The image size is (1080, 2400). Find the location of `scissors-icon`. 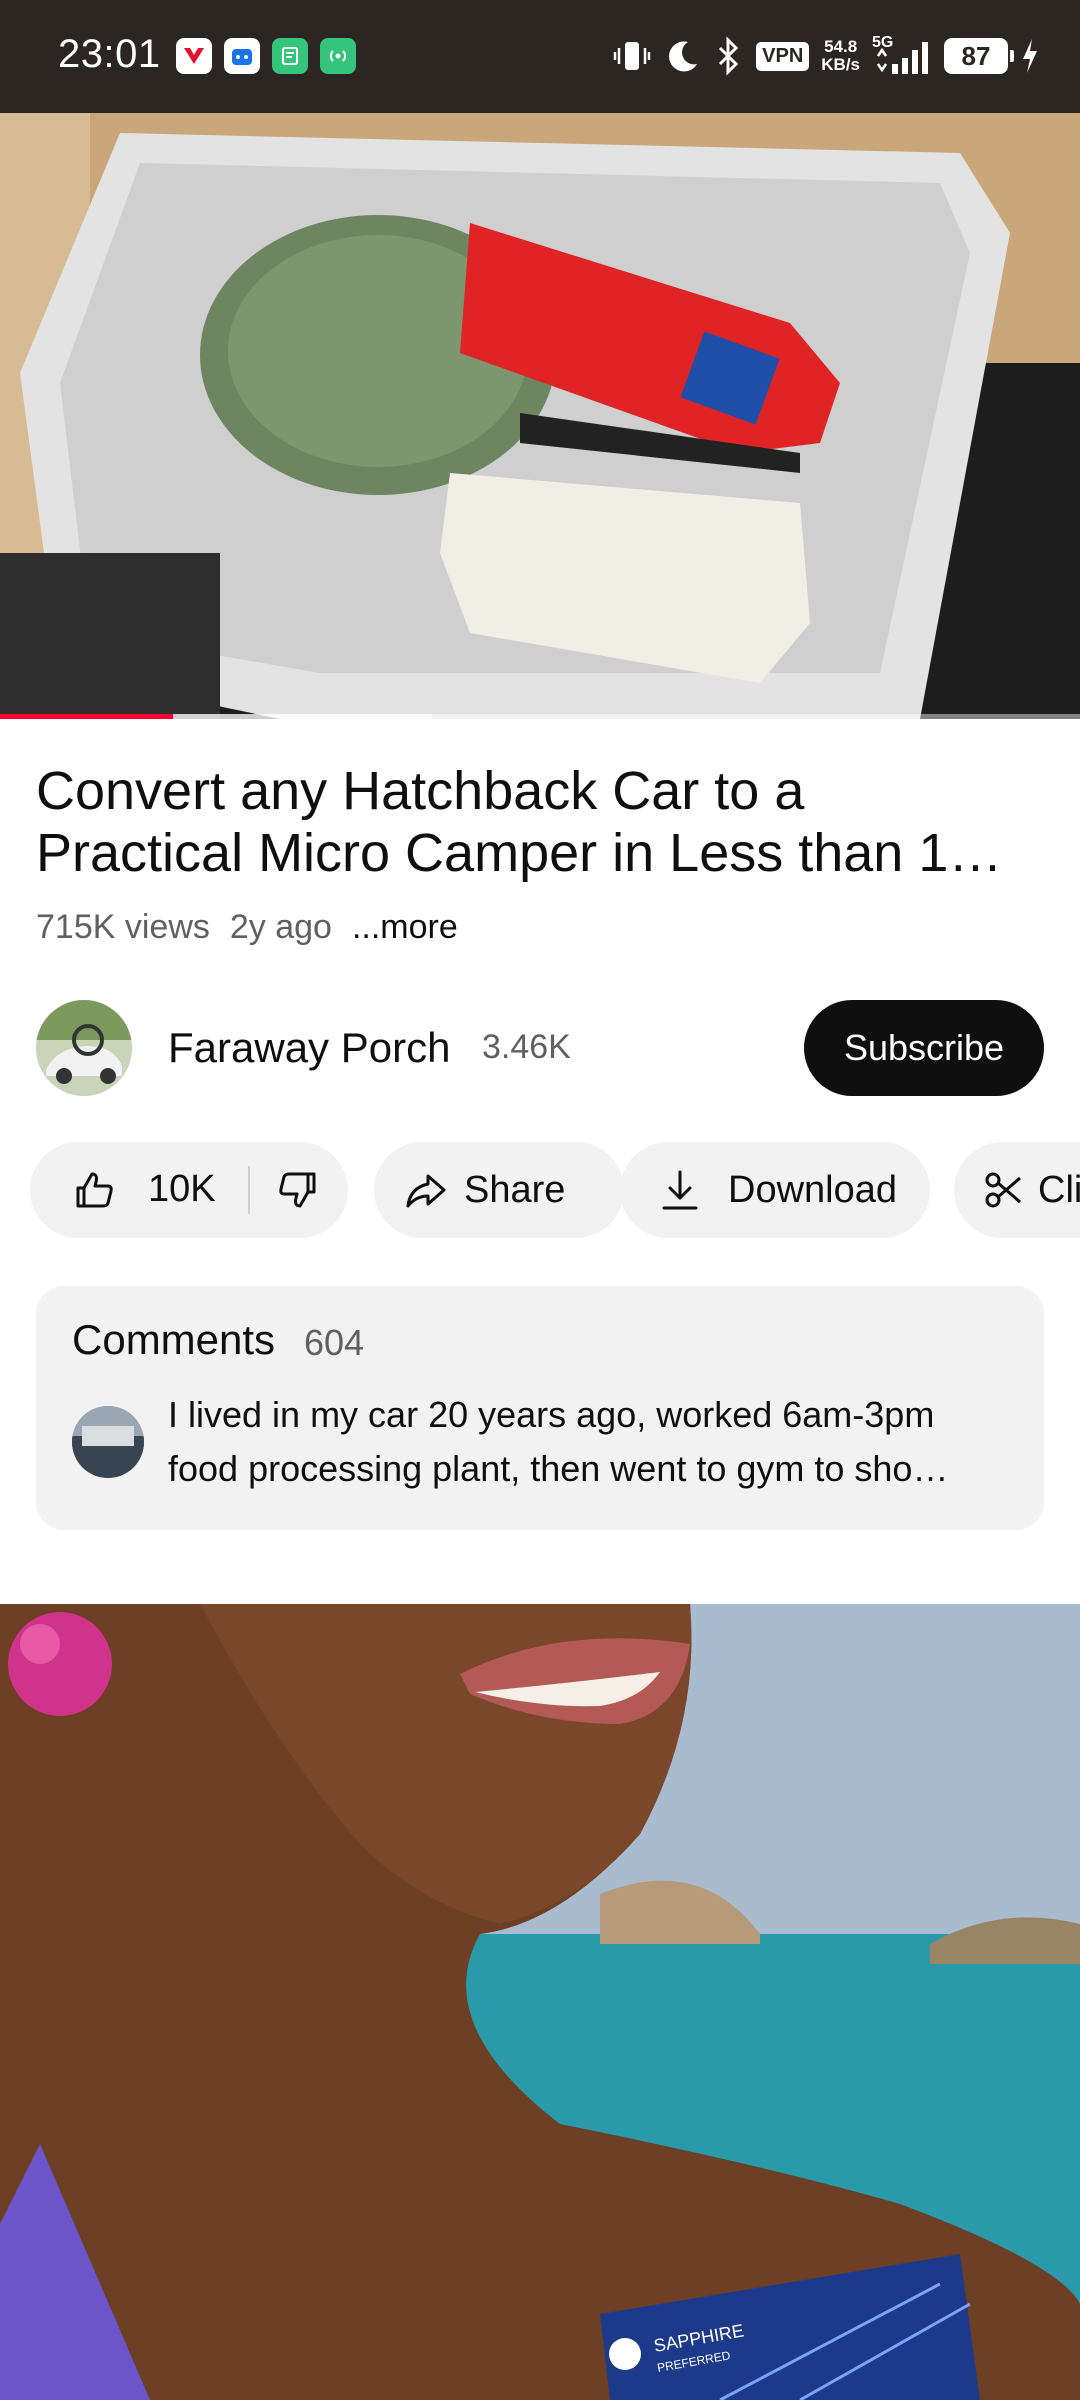

scissors-icon is located at coordinates (1003, 1190).